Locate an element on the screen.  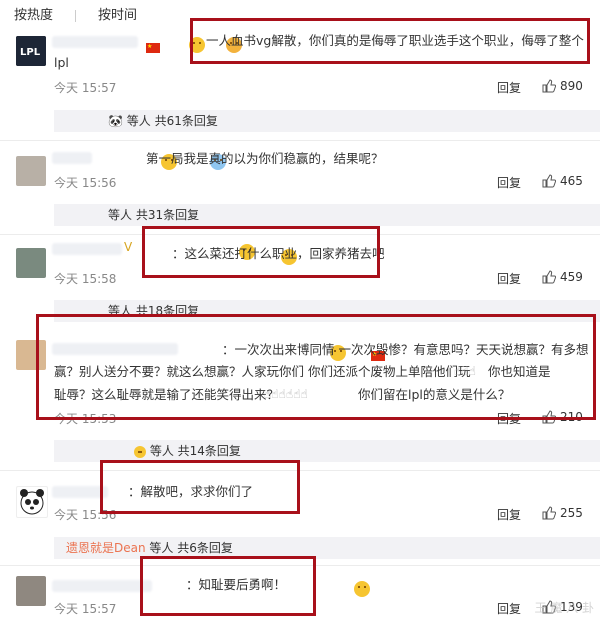
like-count: 459 is located at coordinates (571, 277).